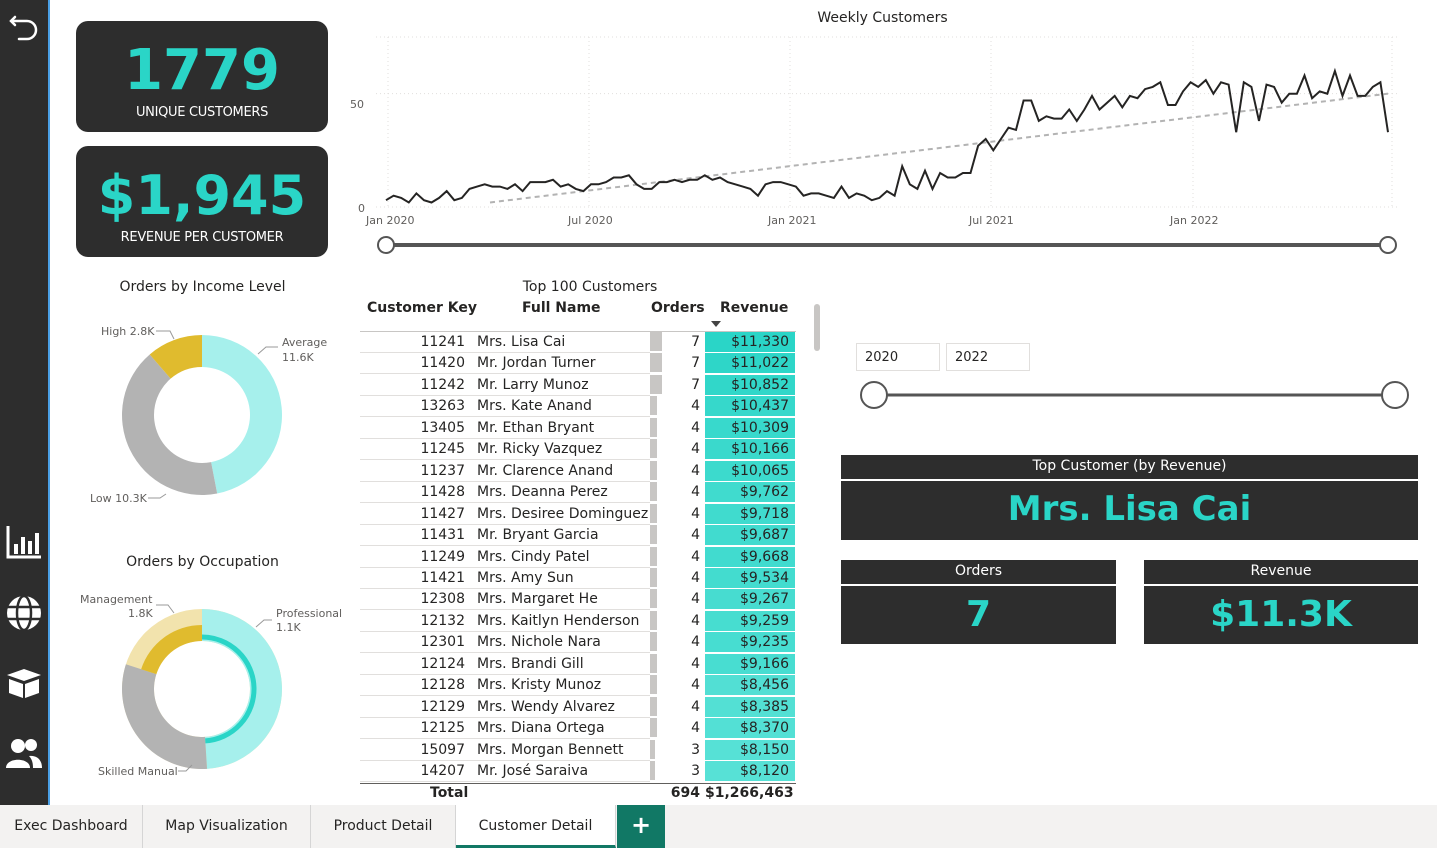 The width and height of the screenshot is (1437, 848). What do you see at coordinates (750, 599) in the screenshot?
I see `revenue-cell: $9,267` at bounding box center [750, 599].